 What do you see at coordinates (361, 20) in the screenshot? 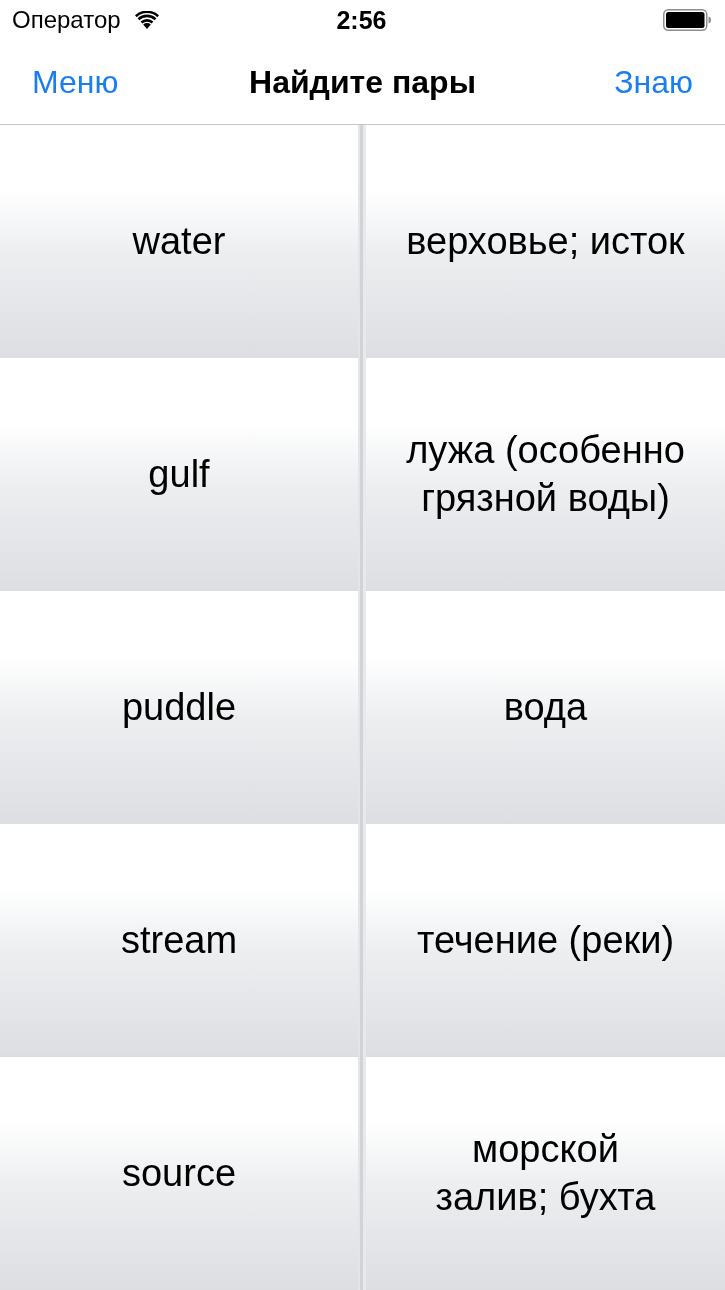
I see `status-time: 2:56` at bounding box center [361, 20].